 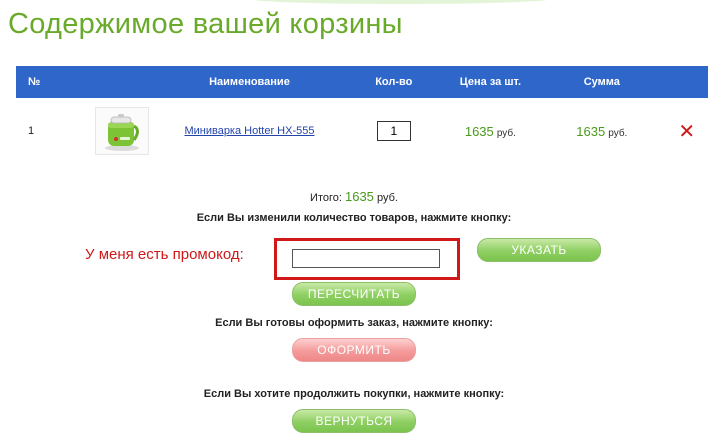 I want to click on multicooker-icon, so click(x=122, y=132).